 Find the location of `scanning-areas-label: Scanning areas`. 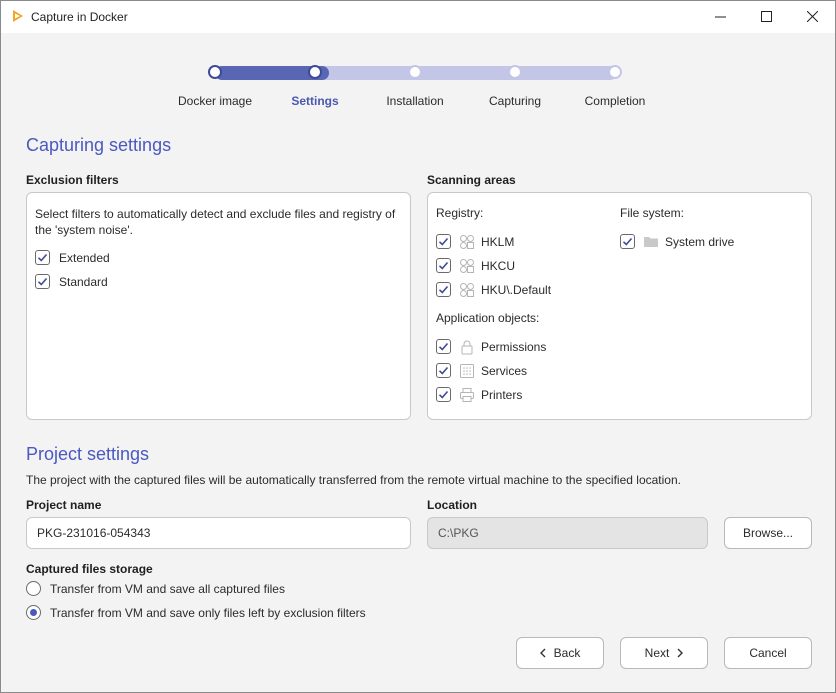

scanning-areas-label: Scanning areas is located at coordinates (471, 180).